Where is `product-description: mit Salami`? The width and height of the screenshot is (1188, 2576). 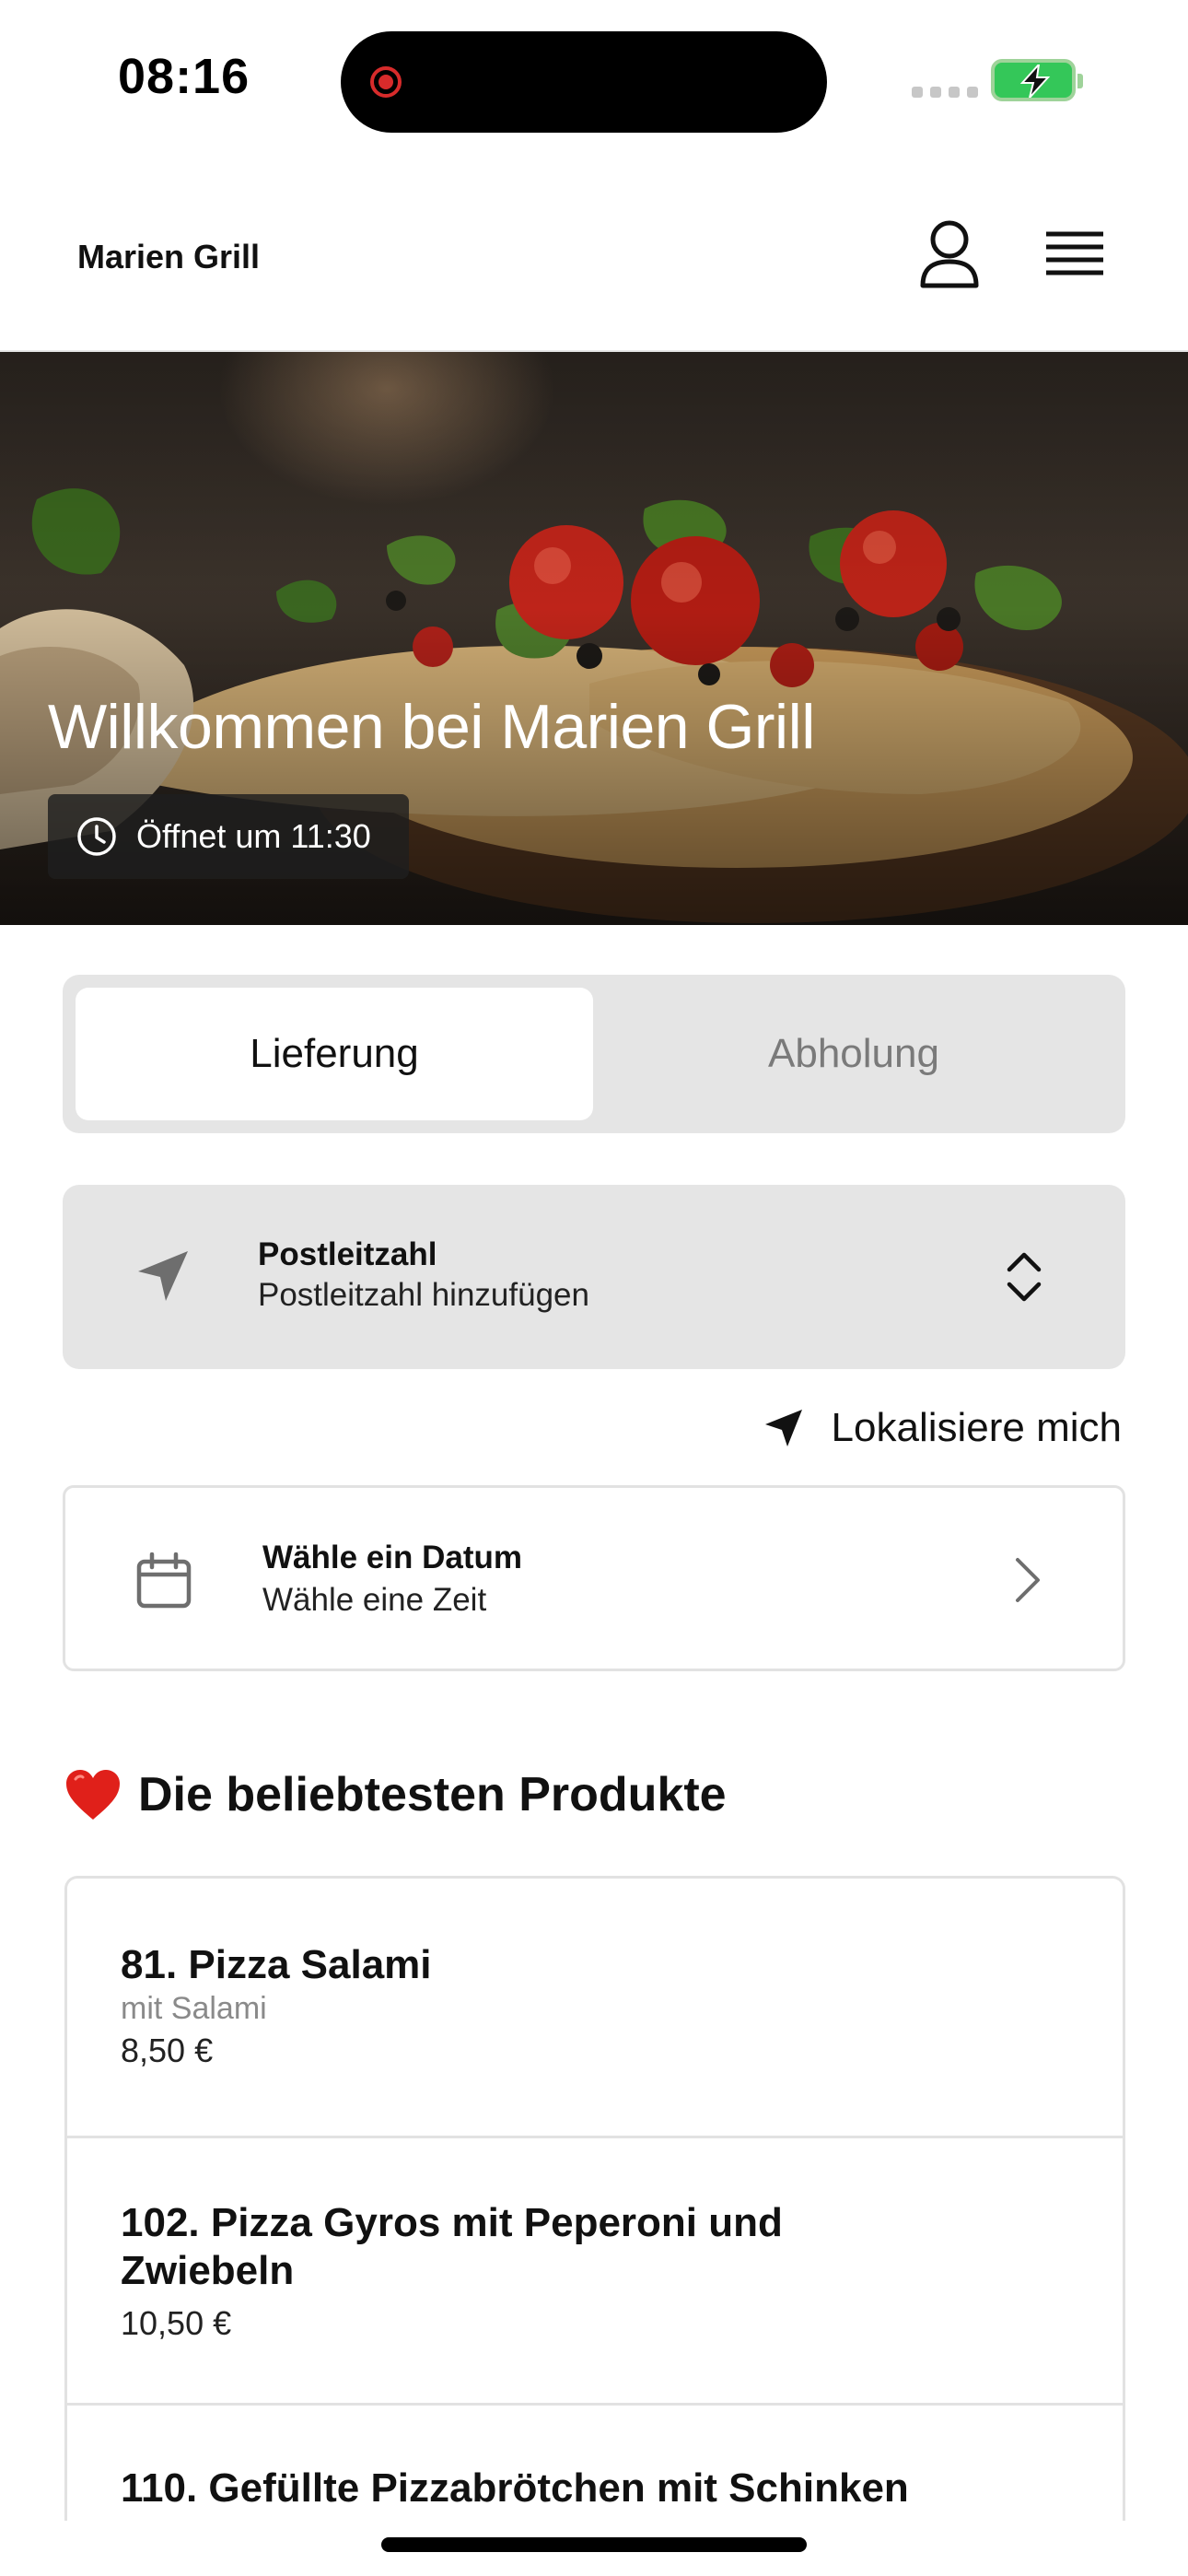 product-description: mit Salami is located at coordinates (194, 2008).